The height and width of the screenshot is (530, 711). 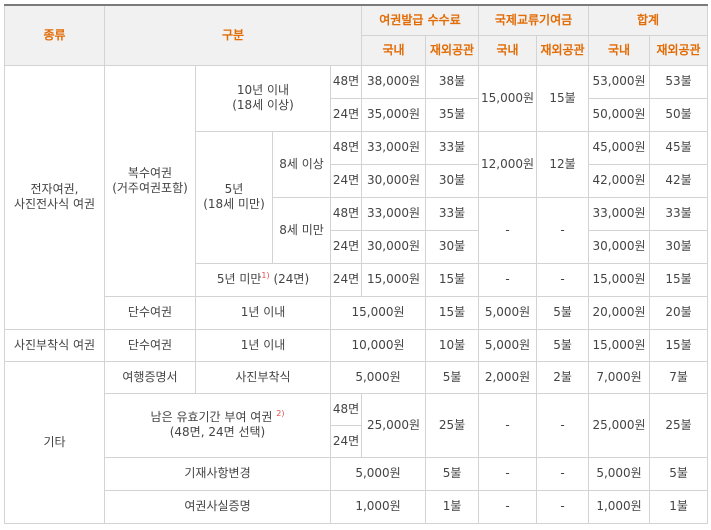 I want to click on total-overseas: 50불, so click(x=679, y=114).